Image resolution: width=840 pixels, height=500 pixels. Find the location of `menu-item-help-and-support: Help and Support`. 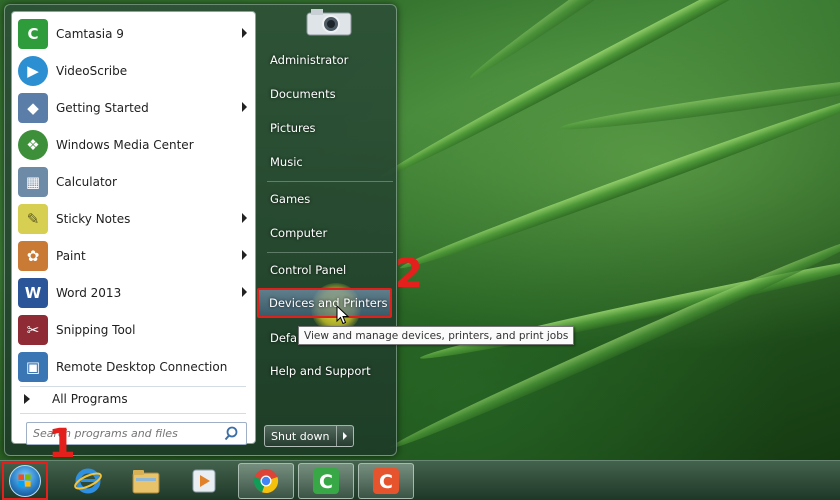

menu-item-help-and-support: Help and Support is located at coordinates (329, 371).